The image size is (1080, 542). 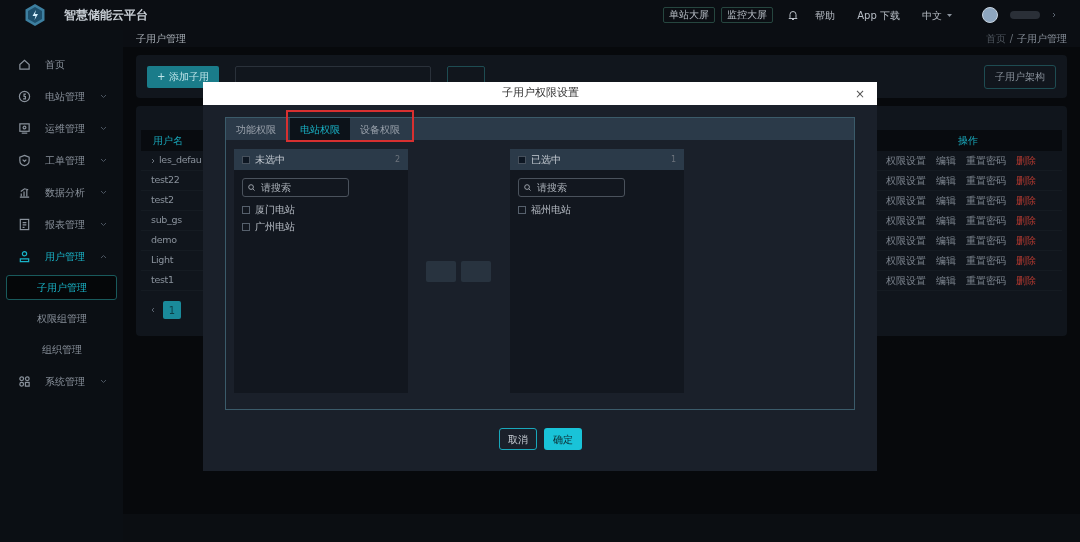 I want to click on list-count: 2, so click(x=397, y=159).